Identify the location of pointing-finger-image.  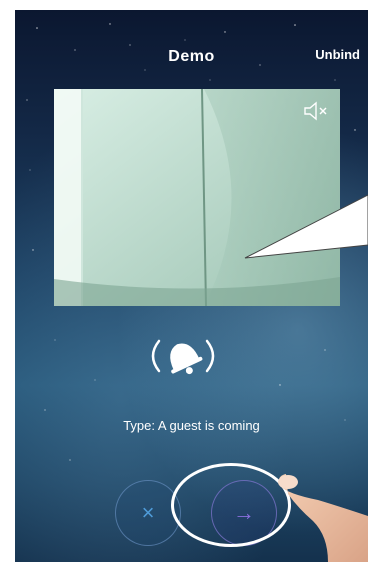
(323, 518).